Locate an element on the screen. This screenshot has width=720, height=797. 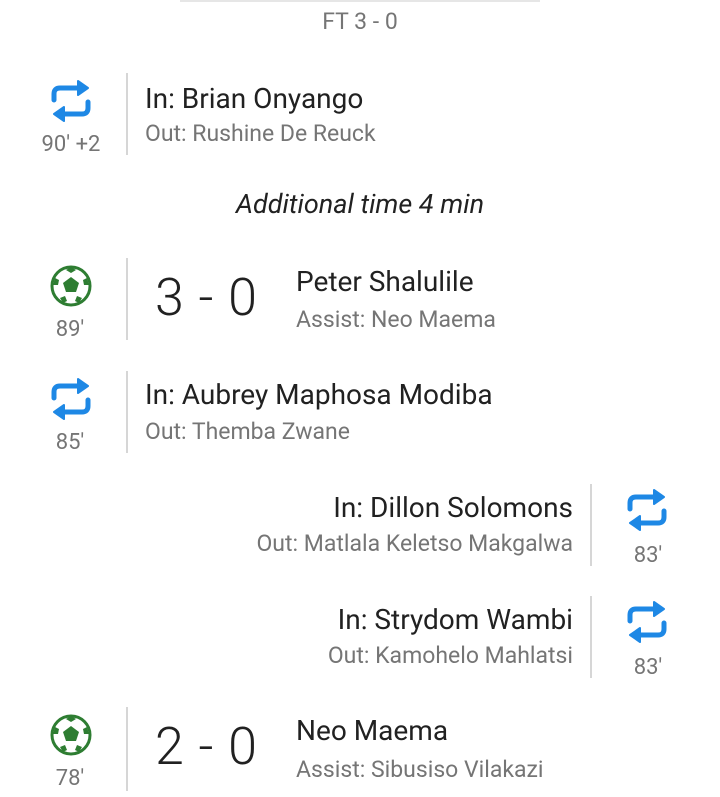
top-divider is located at coordinates (360, 1).